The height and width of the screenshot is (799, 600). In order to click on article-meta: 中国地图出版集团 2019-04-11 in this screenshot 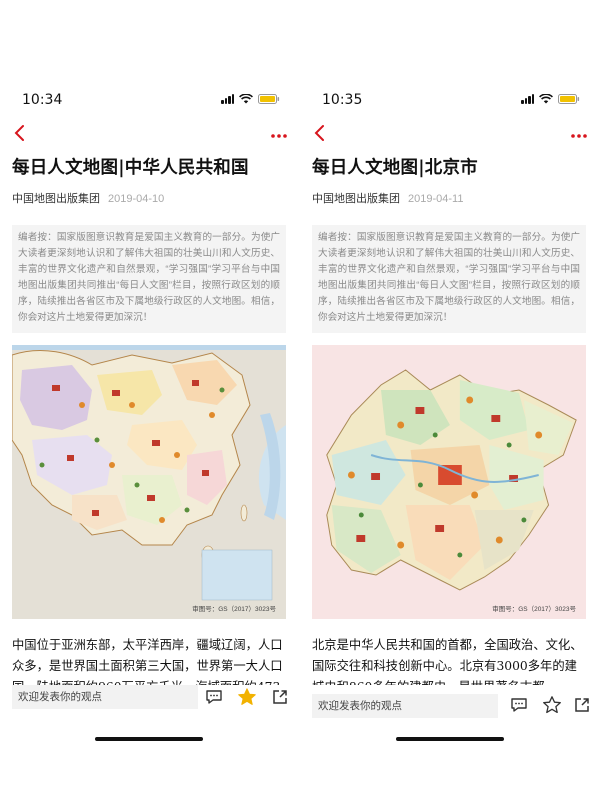, I will do `click(449, 199)`.